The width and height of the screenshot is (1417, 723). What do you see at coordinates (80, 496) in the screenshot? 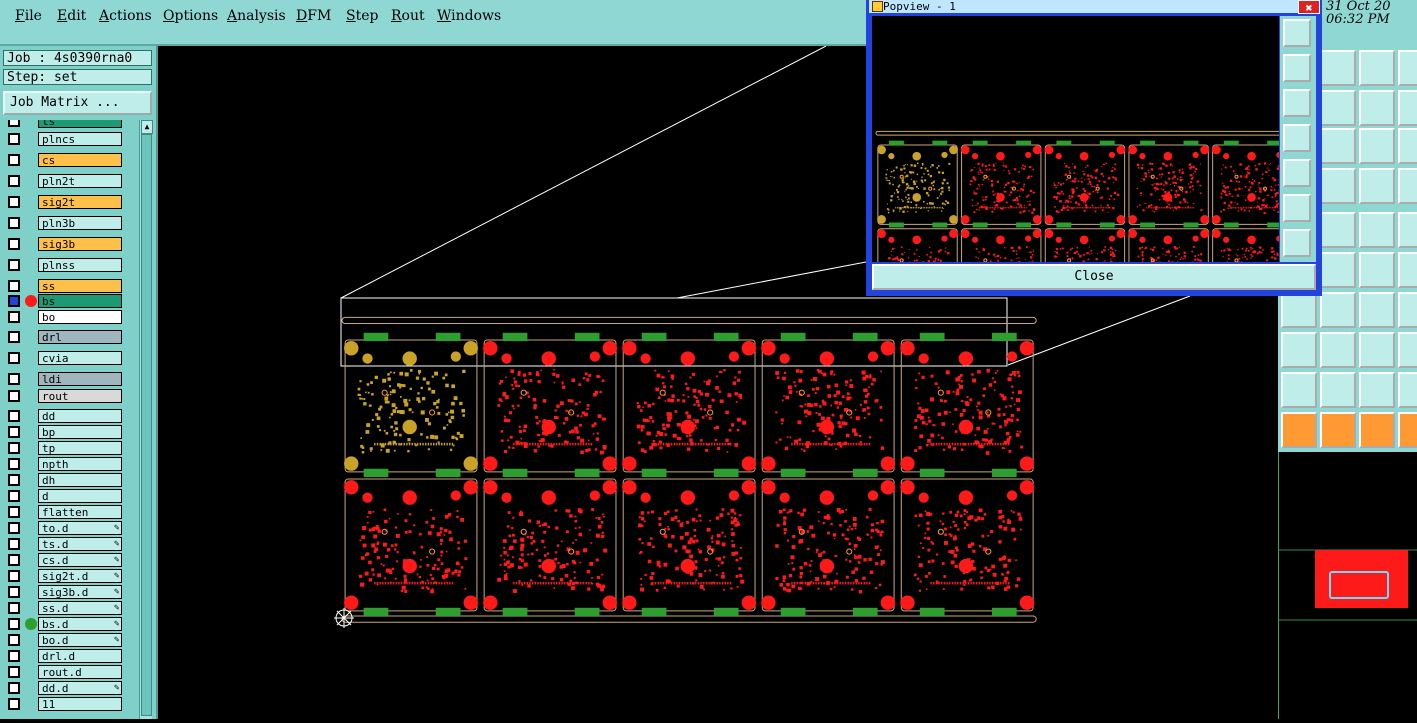
I see `layer-name: d` at bounding box center [80, 496].